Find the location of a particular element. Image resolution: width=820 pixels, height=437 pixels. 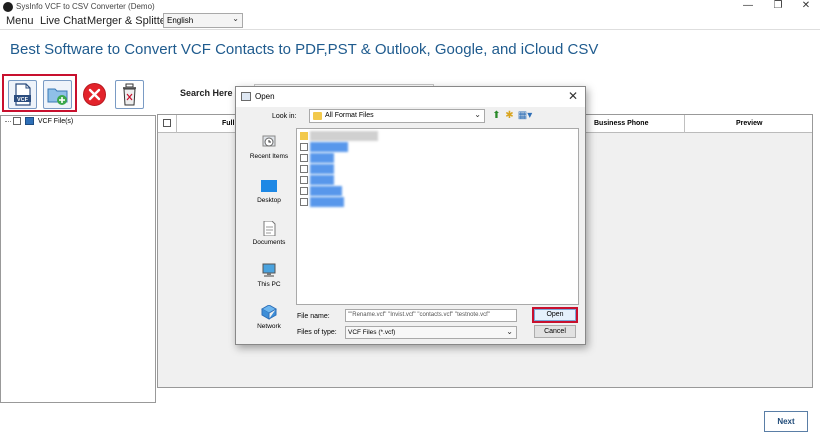

language-value: English is located at coordinates (180, 20).